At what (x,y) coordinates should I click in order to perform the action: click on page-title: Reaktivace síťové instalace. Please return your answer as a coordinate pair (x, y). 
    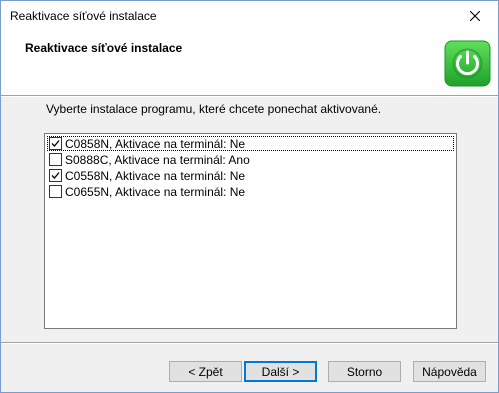
    Looking at the image, I should click on (104, 48).